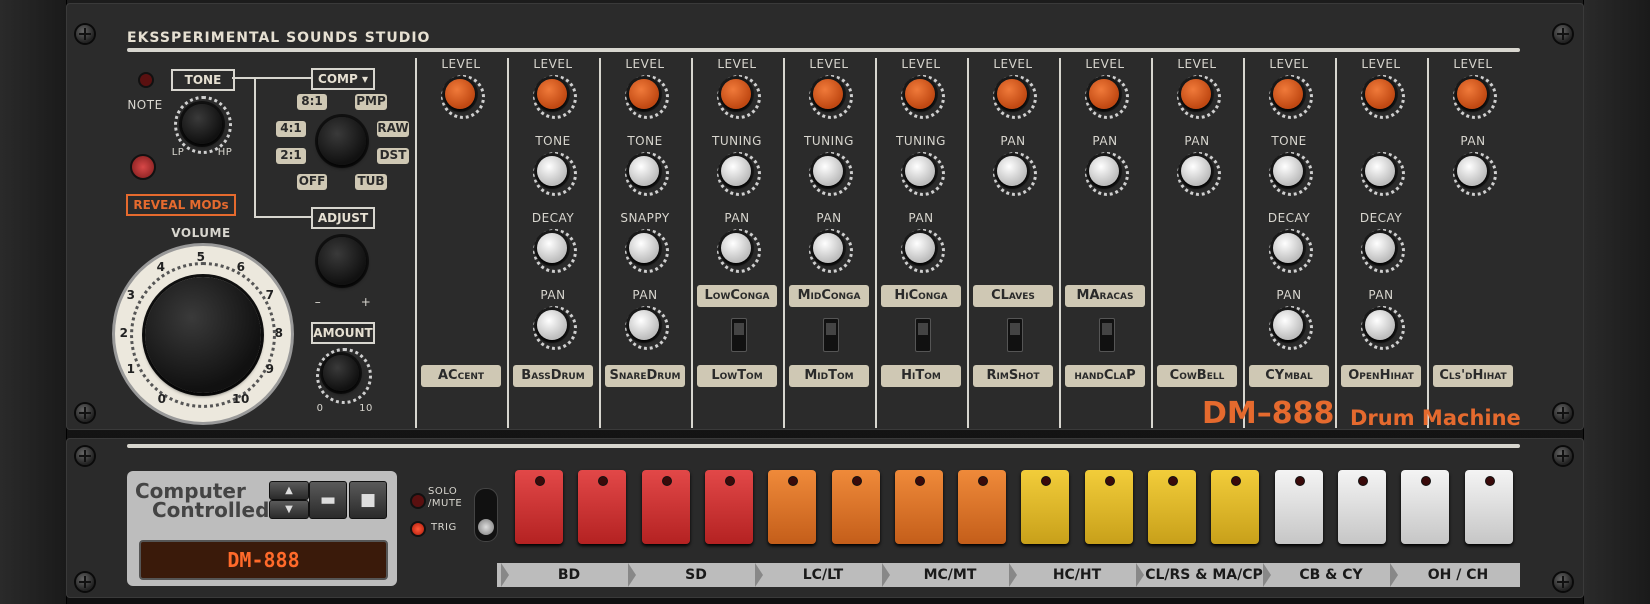 This screenshot has height=604, width=1650. I want to click on screw-icon, so click(85, 34).